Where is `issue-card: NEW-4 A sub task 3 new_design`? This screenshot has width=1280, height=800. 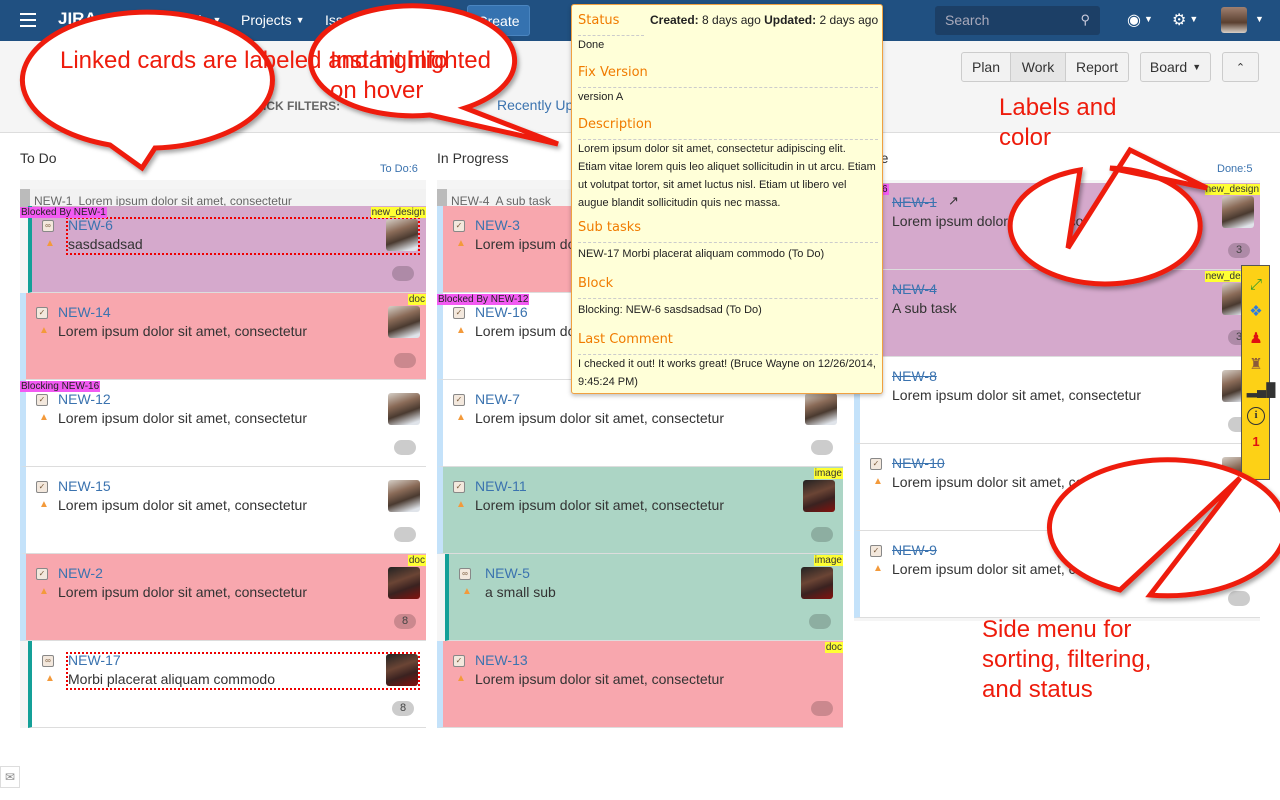
issue-card: NEW-4 A sub task 3 new_design is located at coordinates (1057, 313).